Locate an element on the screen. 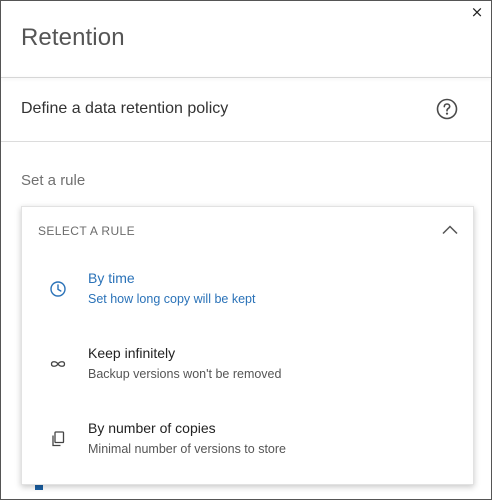  close-icon: × is located at coordinates (477, 12).